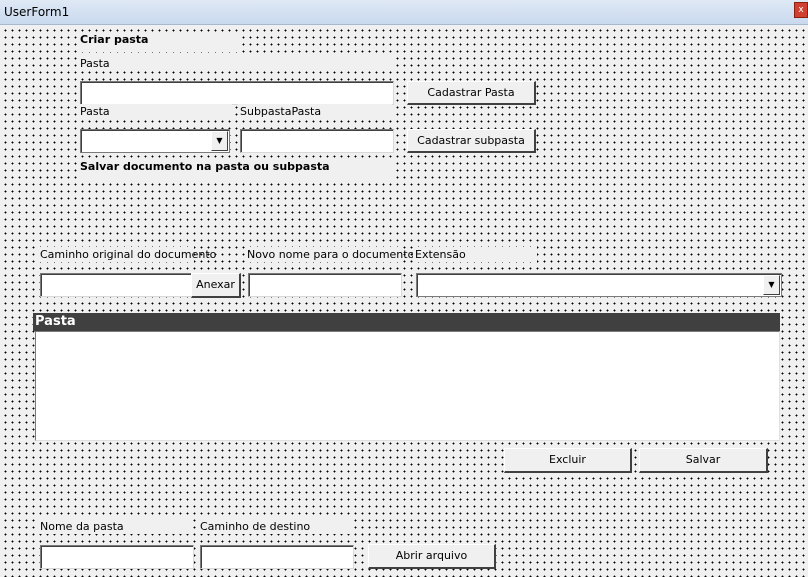 The image size is (808, 577). Describe the element at coordinates (117, 557) in the screenshot. I see `nome-pasta-input` at that location.